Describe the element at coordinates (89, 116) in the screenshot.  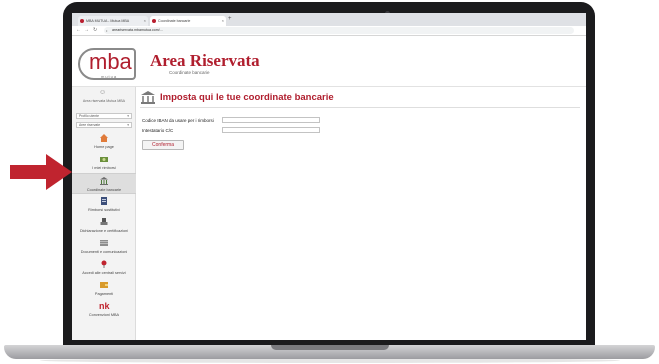
I see `sidebar-select-label: Profilo utente` at that location.